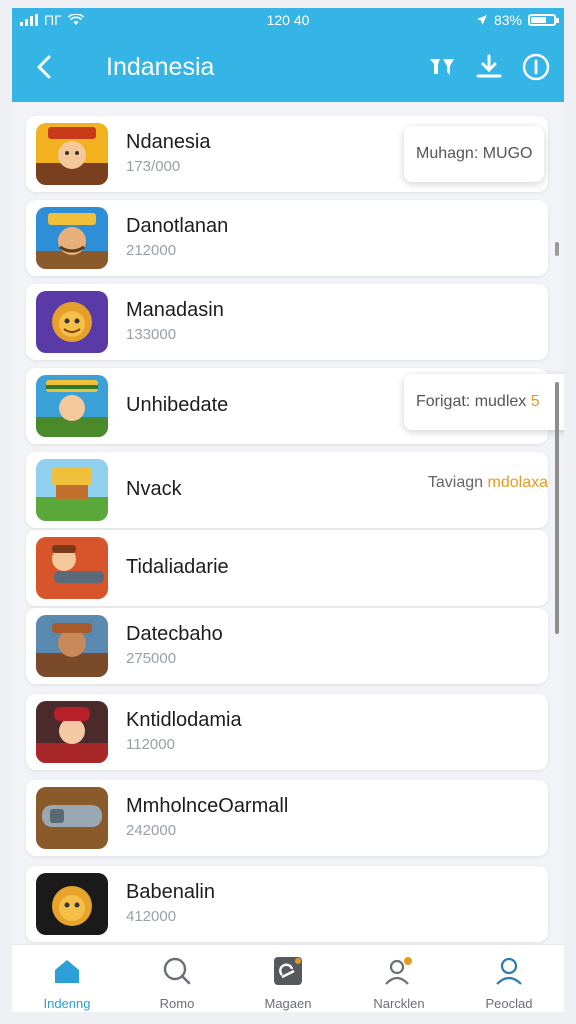  I want to click on page-title: Indanesia, so click(160, 67).